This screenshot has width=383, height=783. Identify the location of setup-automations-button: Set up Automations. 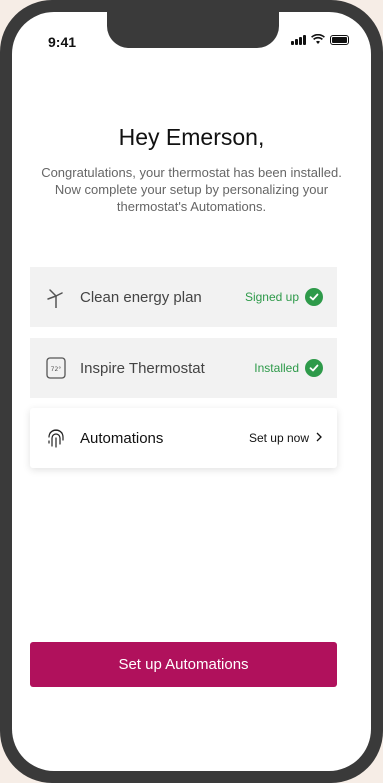
(183, 664).